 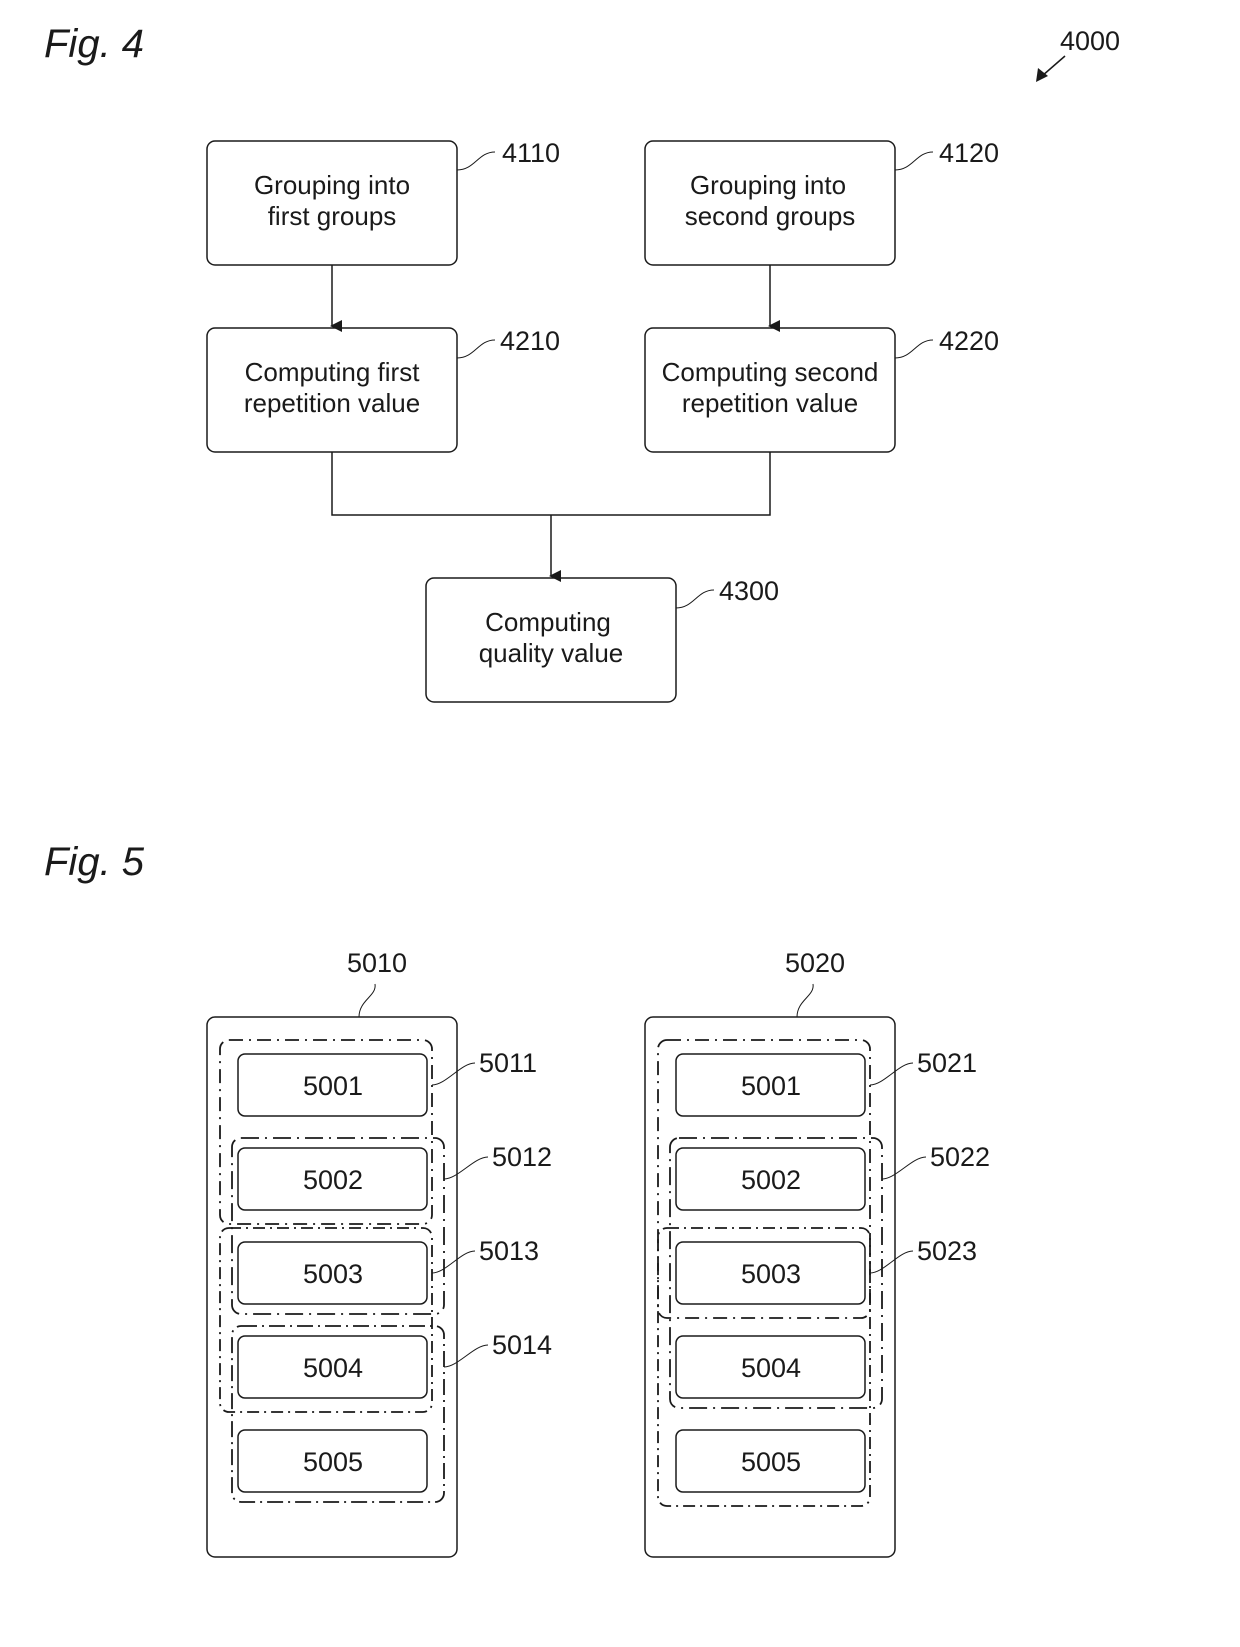 What do you see at coordinates (548, 622) in the screenshot?
I see `step-text-line: Computing` at bounding box center [548, 622].